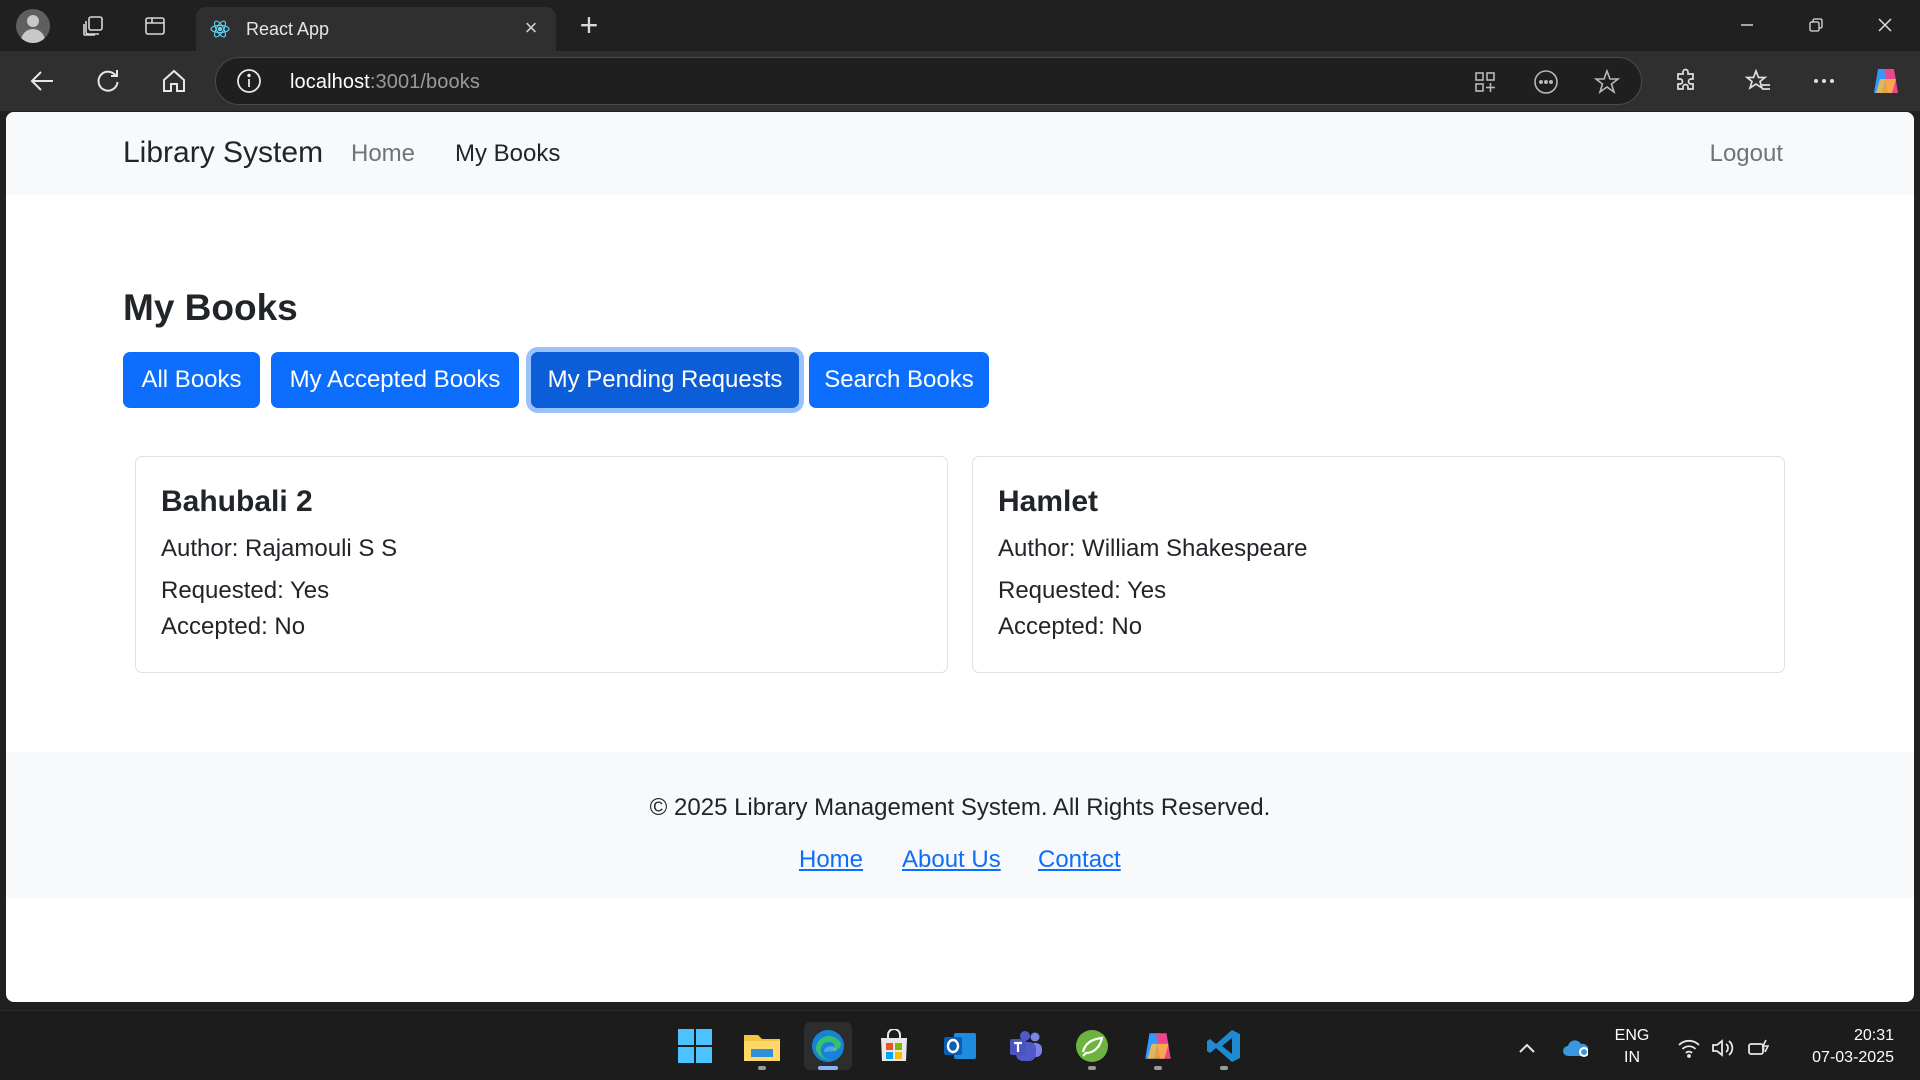 The width and height of the screenshot is (1920, 1080). Describe the element at coordinates (1689, 1048) in the screenshot. I see `wifi-icon` at that location.